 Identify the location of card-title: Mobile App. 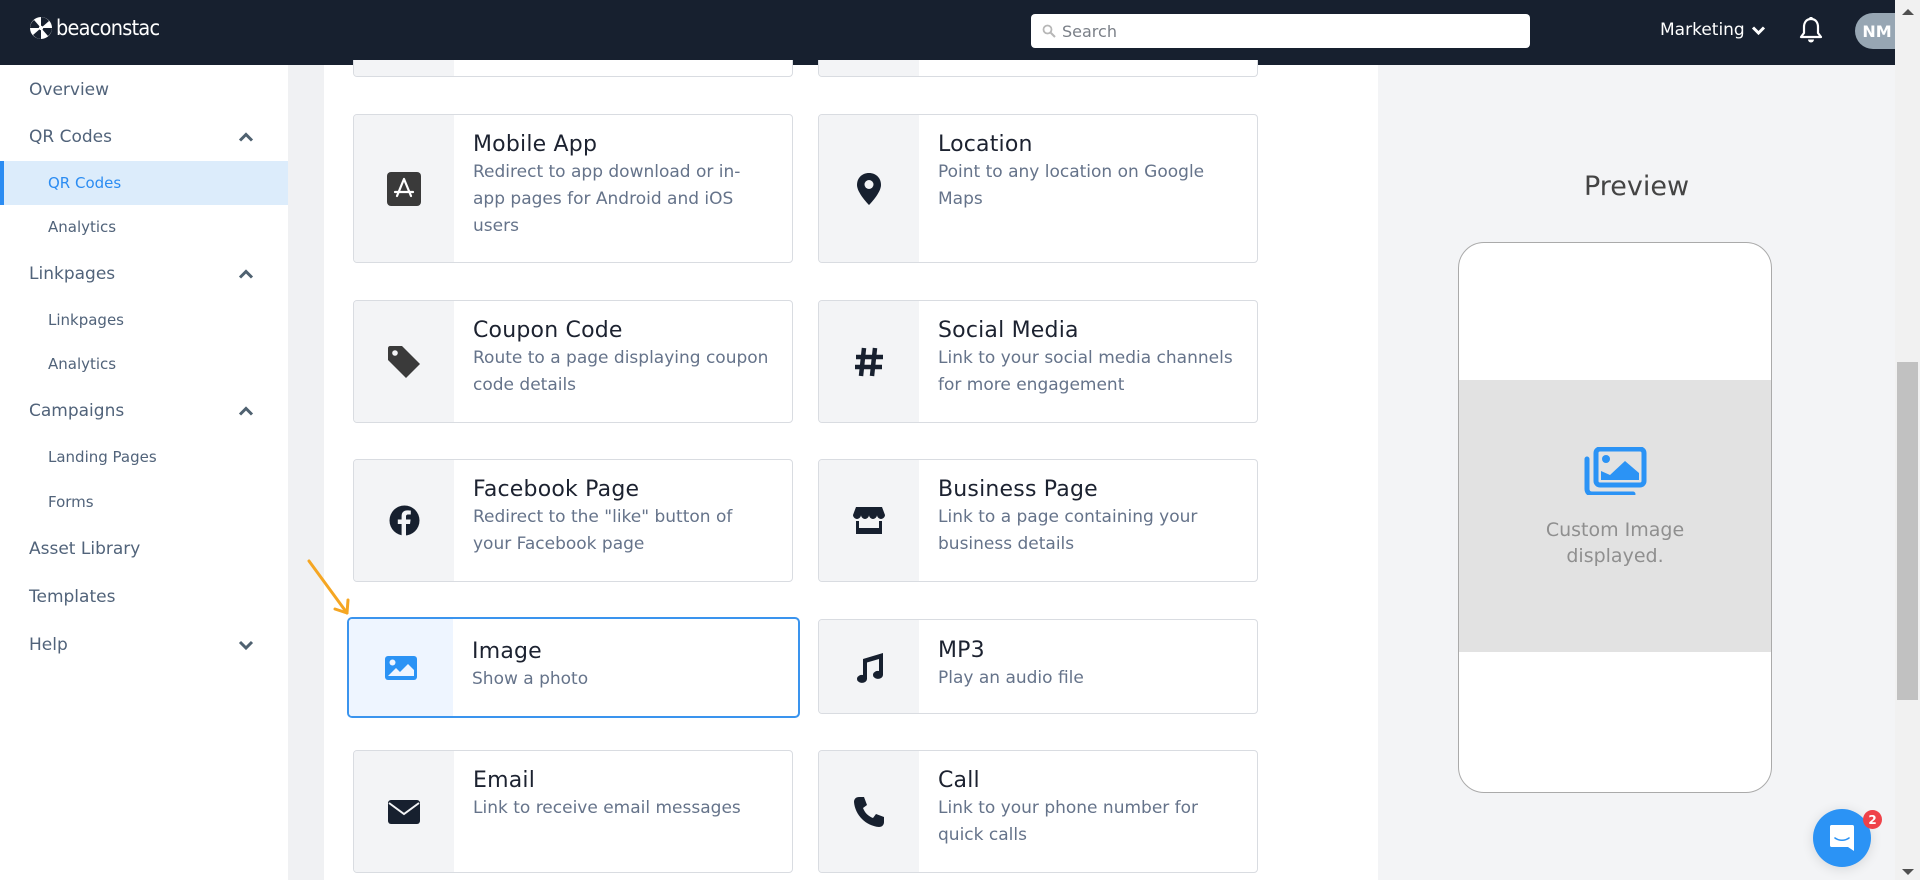
(535, 144).